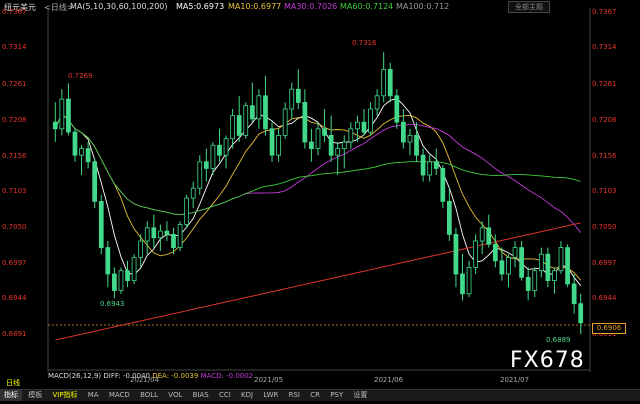  What do you see at coordinates (294, 395) in the screenshot?
I see `tab-rsi: RSI` at bounding box center [294, 395].